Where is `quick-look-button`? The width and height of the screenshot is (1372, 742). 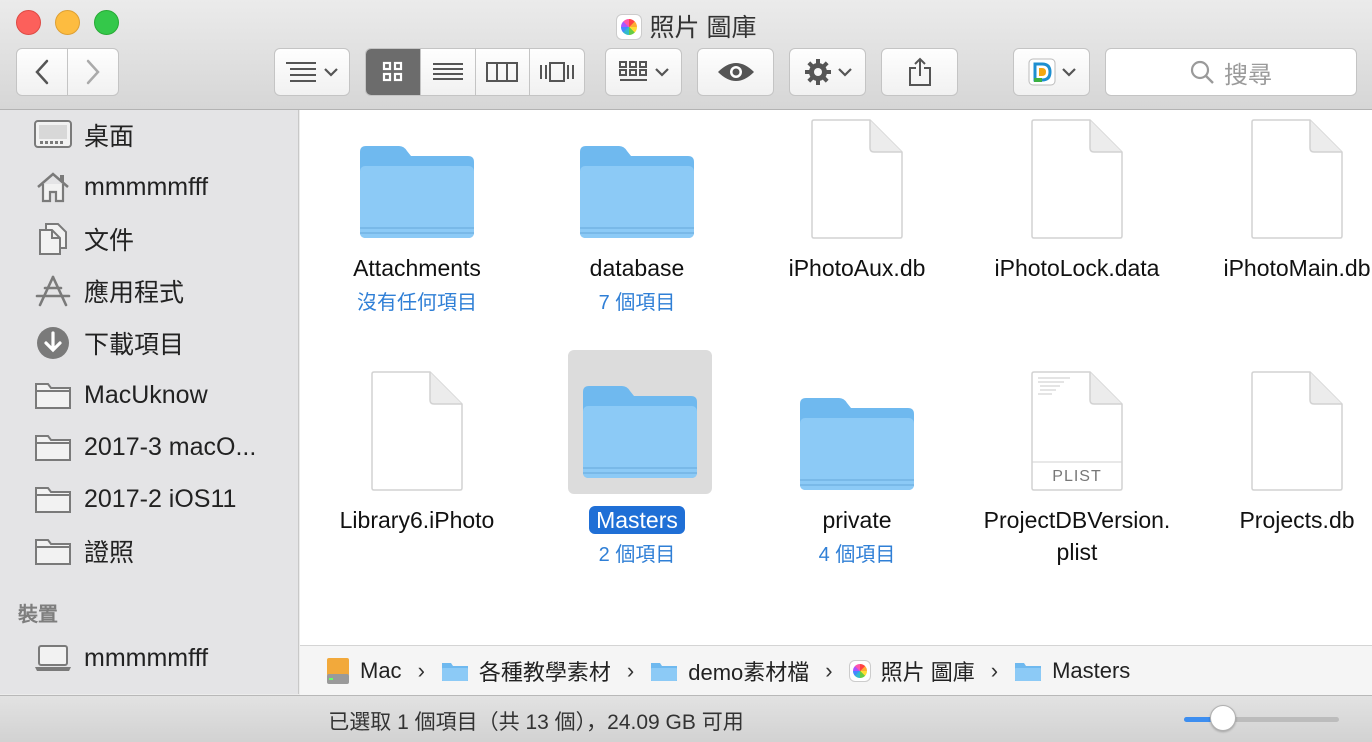 quick-look-button is located at coordinates (735, 72).